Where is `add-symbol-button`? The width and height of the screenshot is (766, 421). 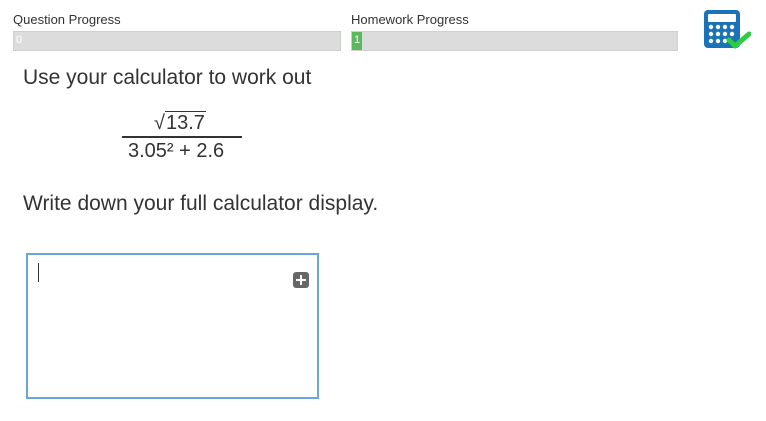
add-symbol-button is located at coordinates (301, 280).